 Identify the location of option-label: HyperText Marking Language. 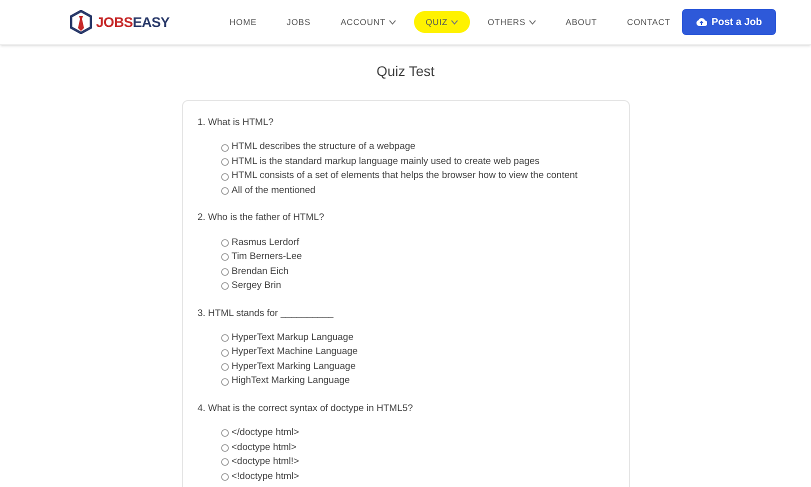
(294, 367).